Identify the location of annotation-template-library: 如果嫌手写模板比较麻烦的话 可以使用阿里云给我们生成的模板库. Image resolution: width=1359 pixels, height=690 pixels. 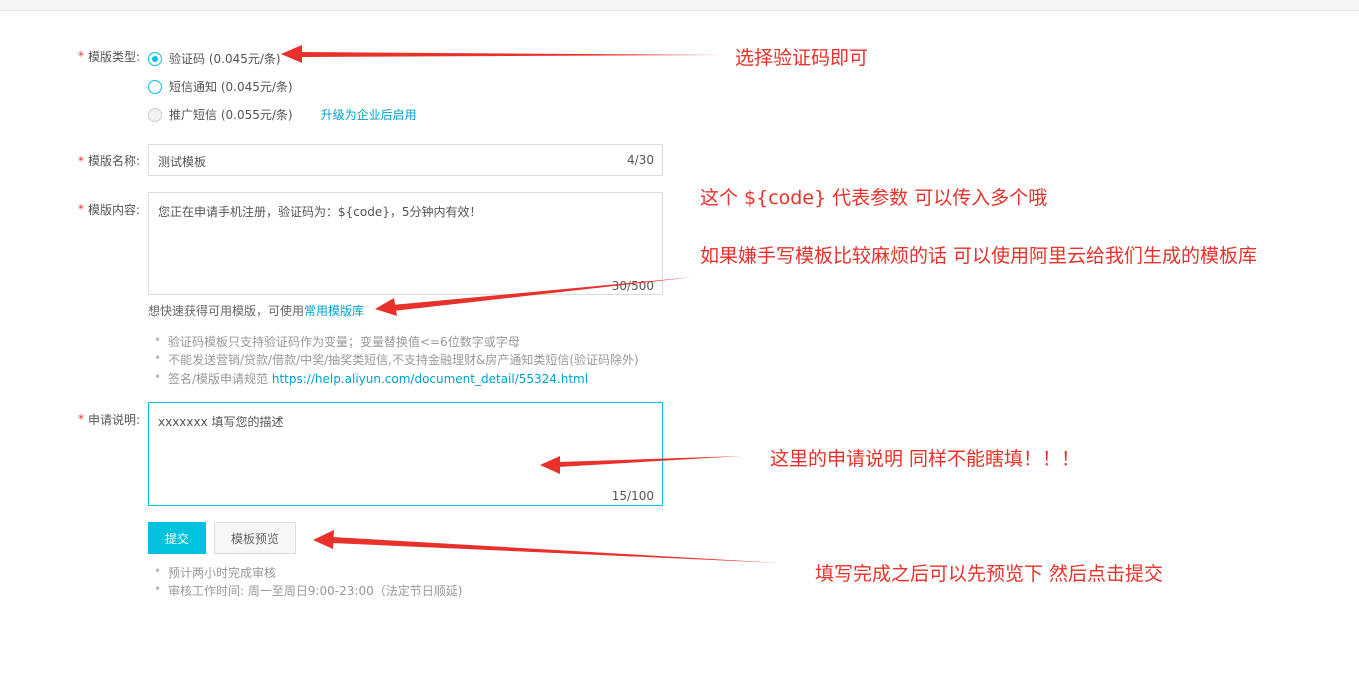
(979, 256).